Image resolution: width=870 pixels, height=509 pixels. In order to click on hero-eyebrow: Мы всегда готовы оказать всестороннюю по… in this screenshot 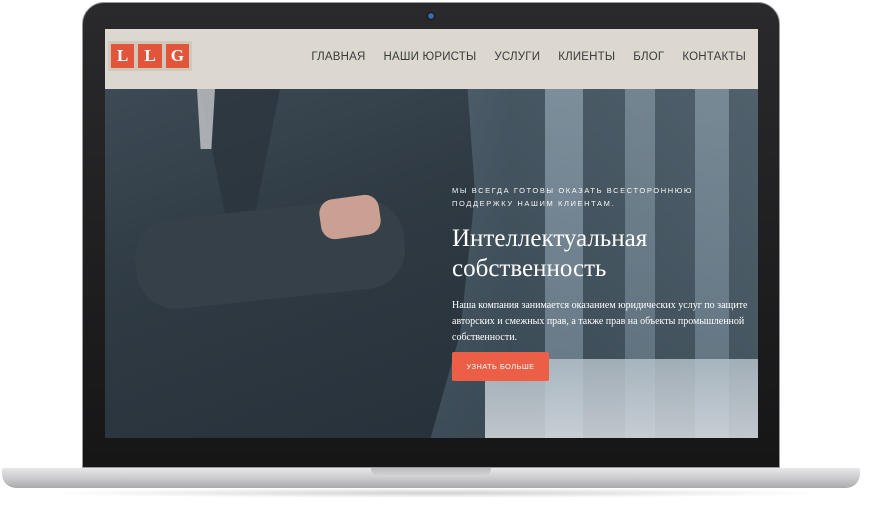, I will do `click(573, 197)`.